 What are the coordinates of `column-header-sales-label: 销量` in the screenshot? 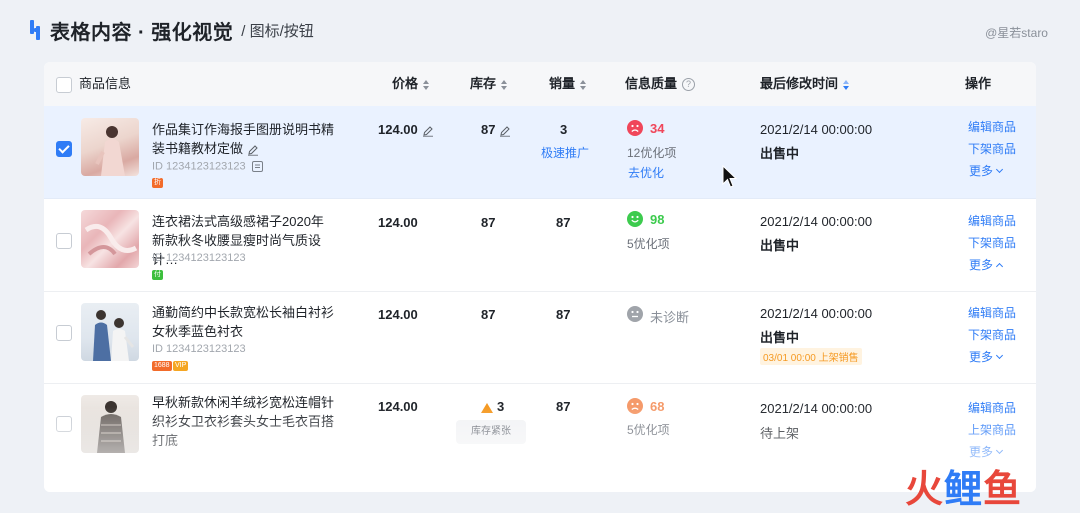 It's located at (562, 83).